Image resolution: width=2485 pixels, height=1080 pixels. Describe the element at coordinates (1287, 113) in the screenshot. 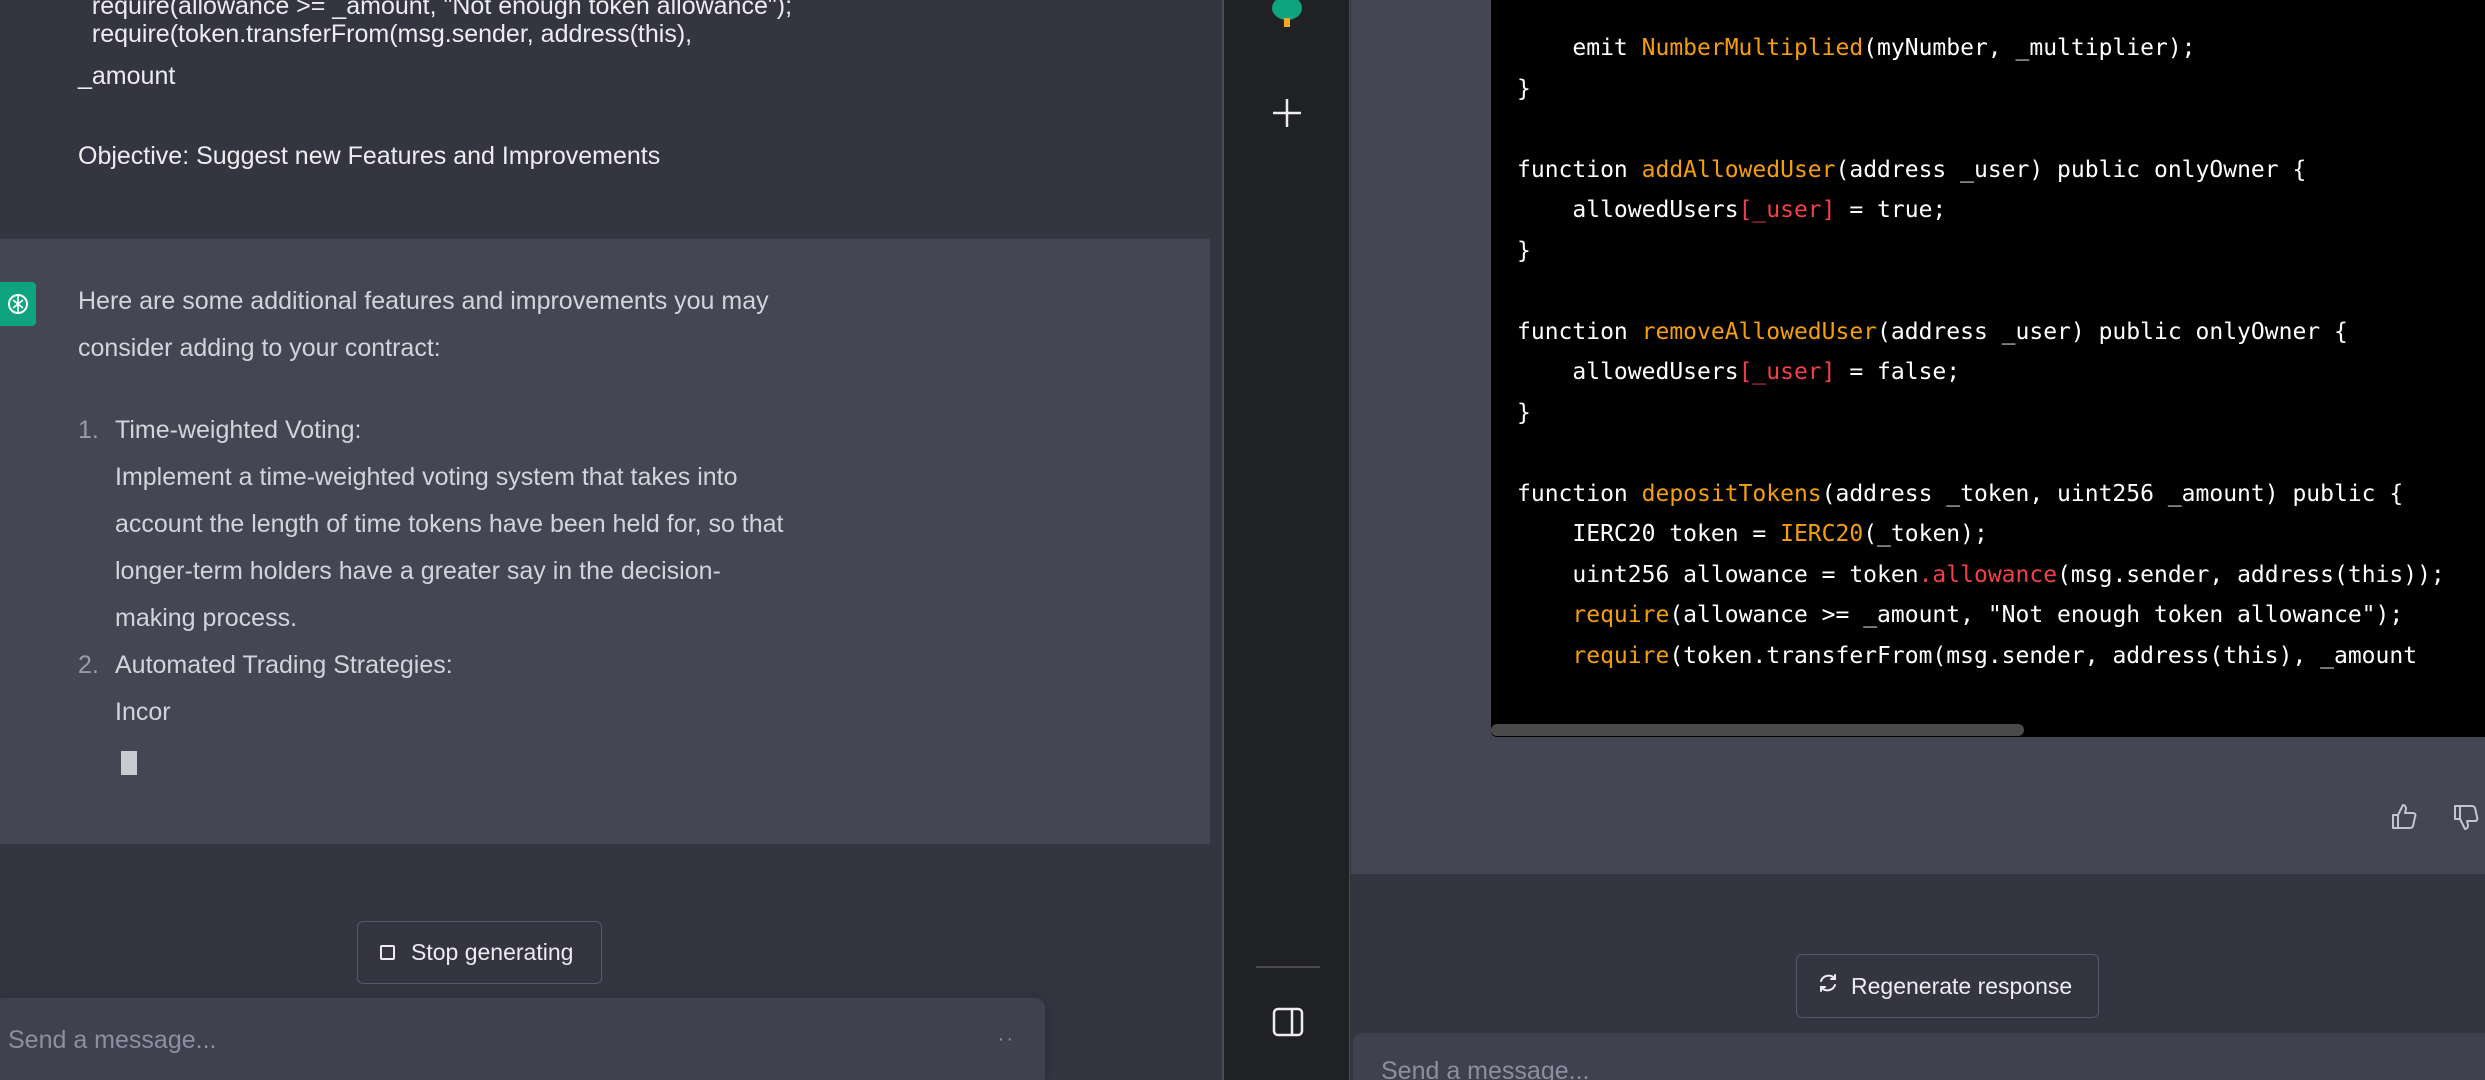

I see `plus-icon` at that location.